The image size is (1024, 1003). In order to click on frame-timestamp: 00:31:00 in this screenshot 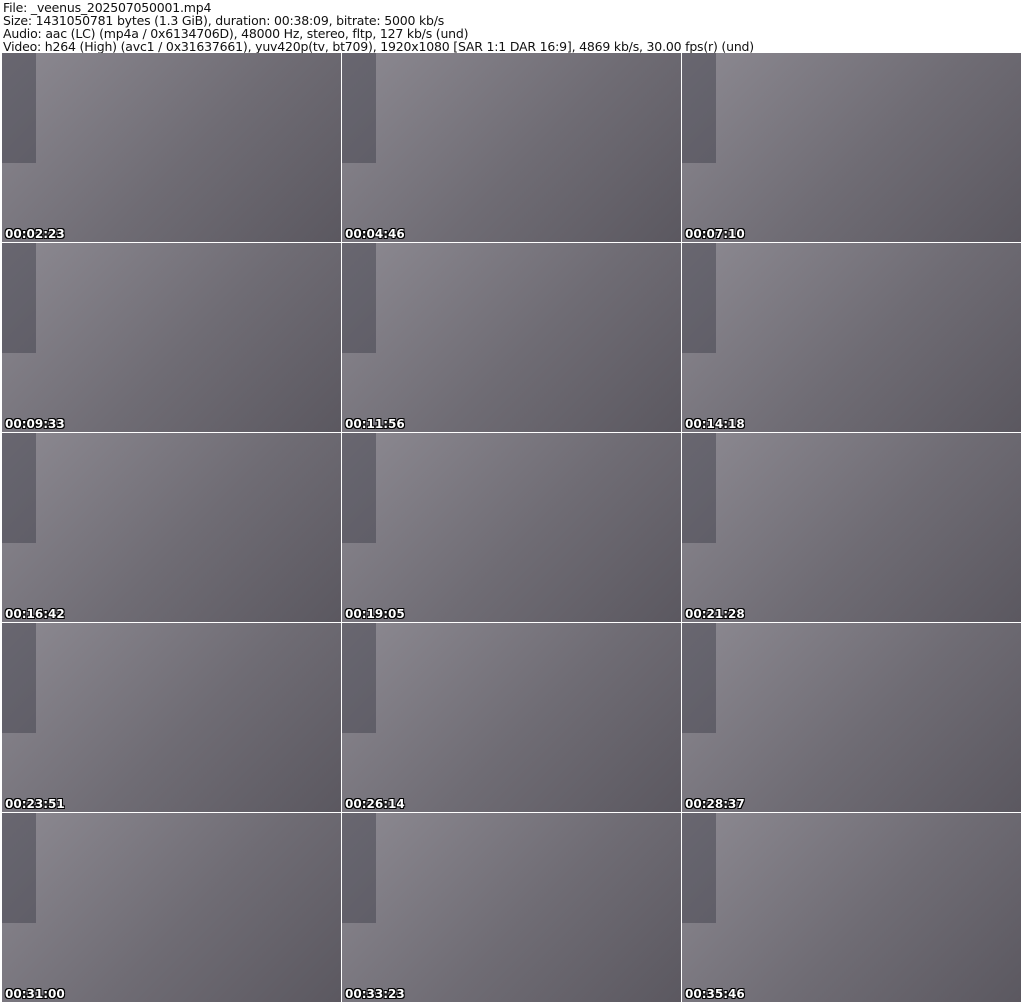, I will do `click(35, 994)`.